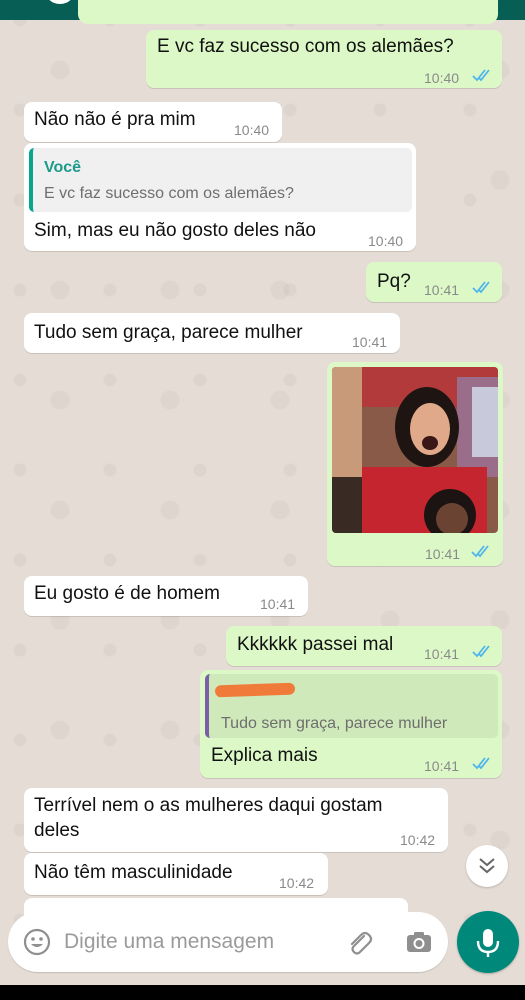 The width and height of the screenshot is (525, 1000). Describe the element at coordinates (220, 180) in the screenshot. I see `quoted-message: Você E vc faz sucesso com os alemães?` at that location.